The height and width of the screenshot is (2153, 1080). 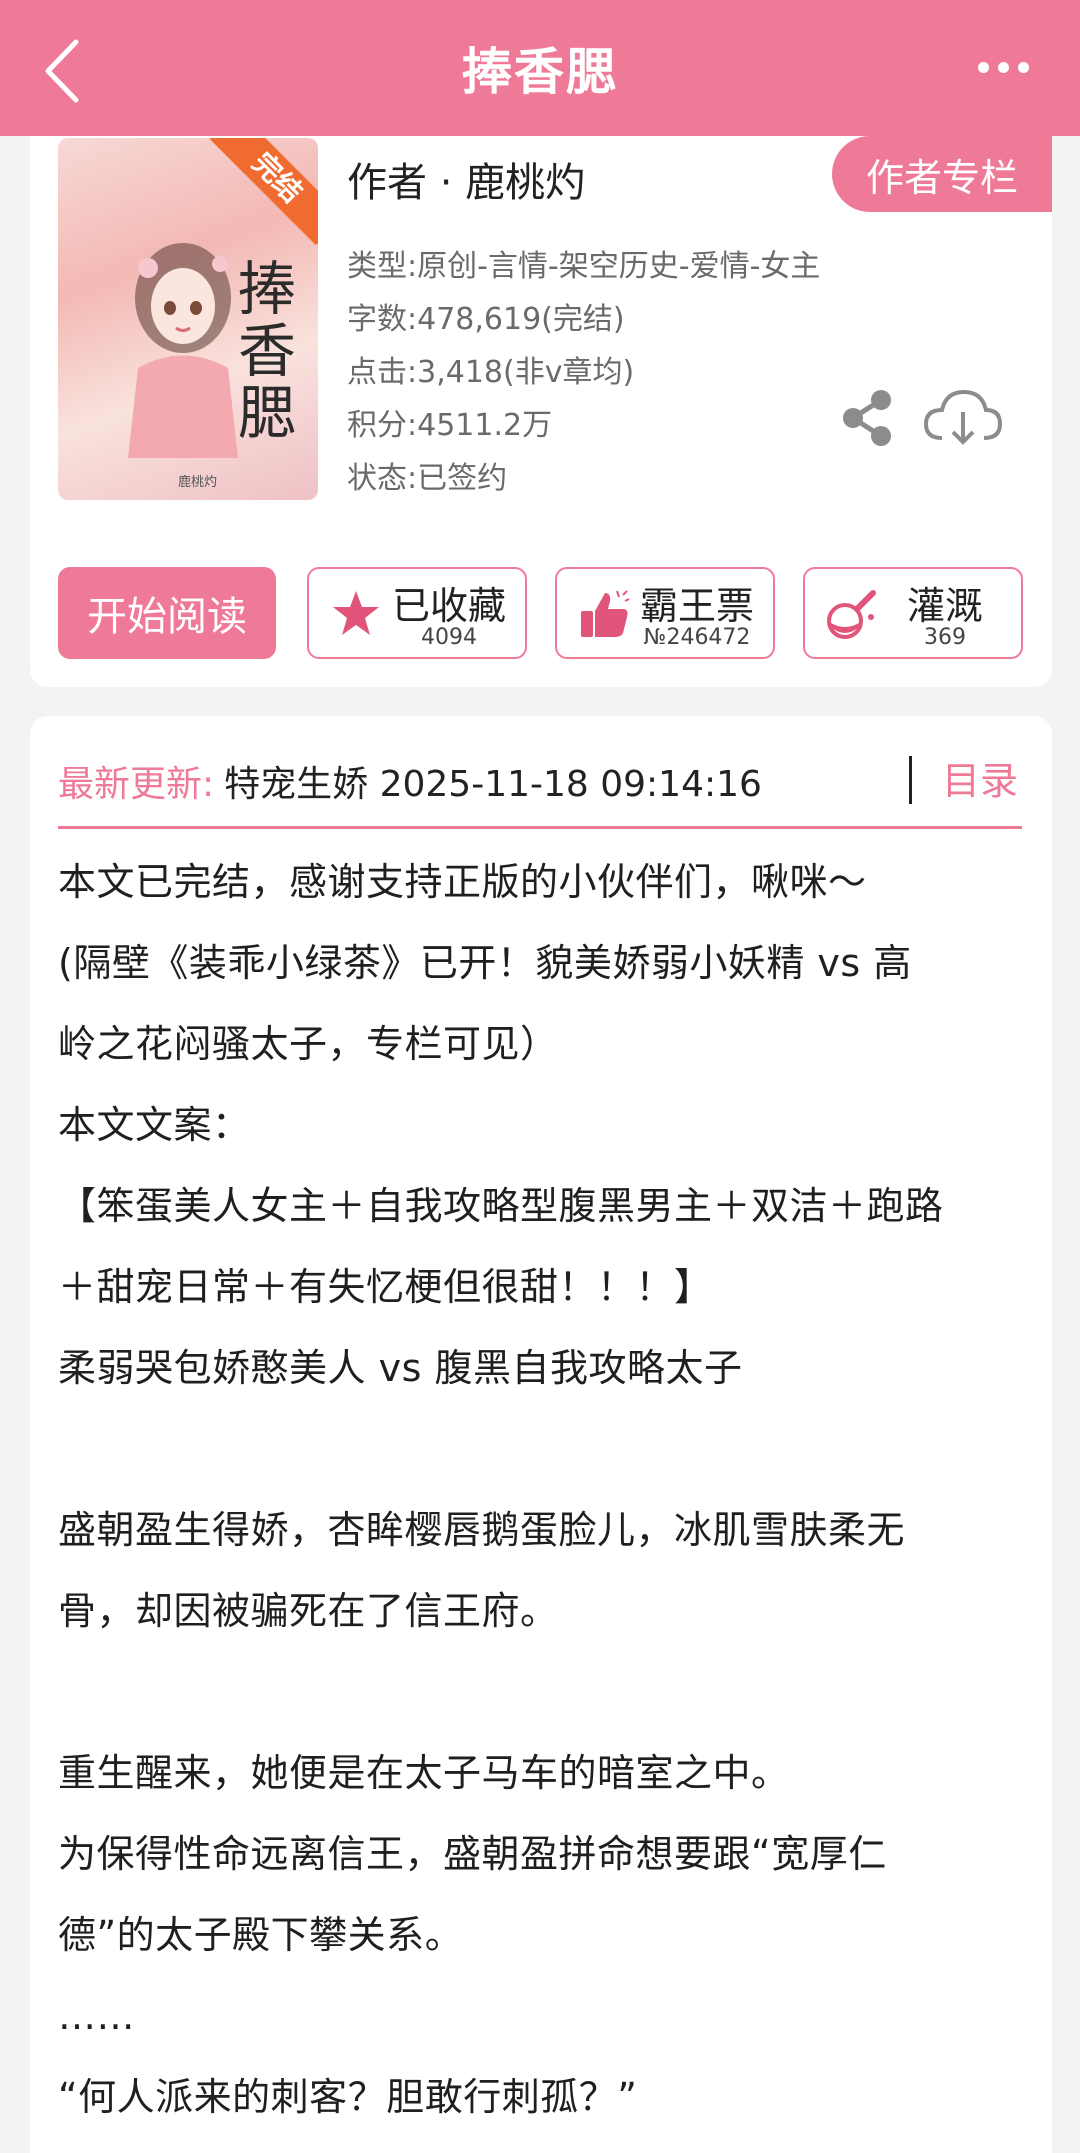 What do you see at coordinates (944, 606) in the screenshot?
I see `irrigate-label: 灌溉` at bounding box center [944, 606].